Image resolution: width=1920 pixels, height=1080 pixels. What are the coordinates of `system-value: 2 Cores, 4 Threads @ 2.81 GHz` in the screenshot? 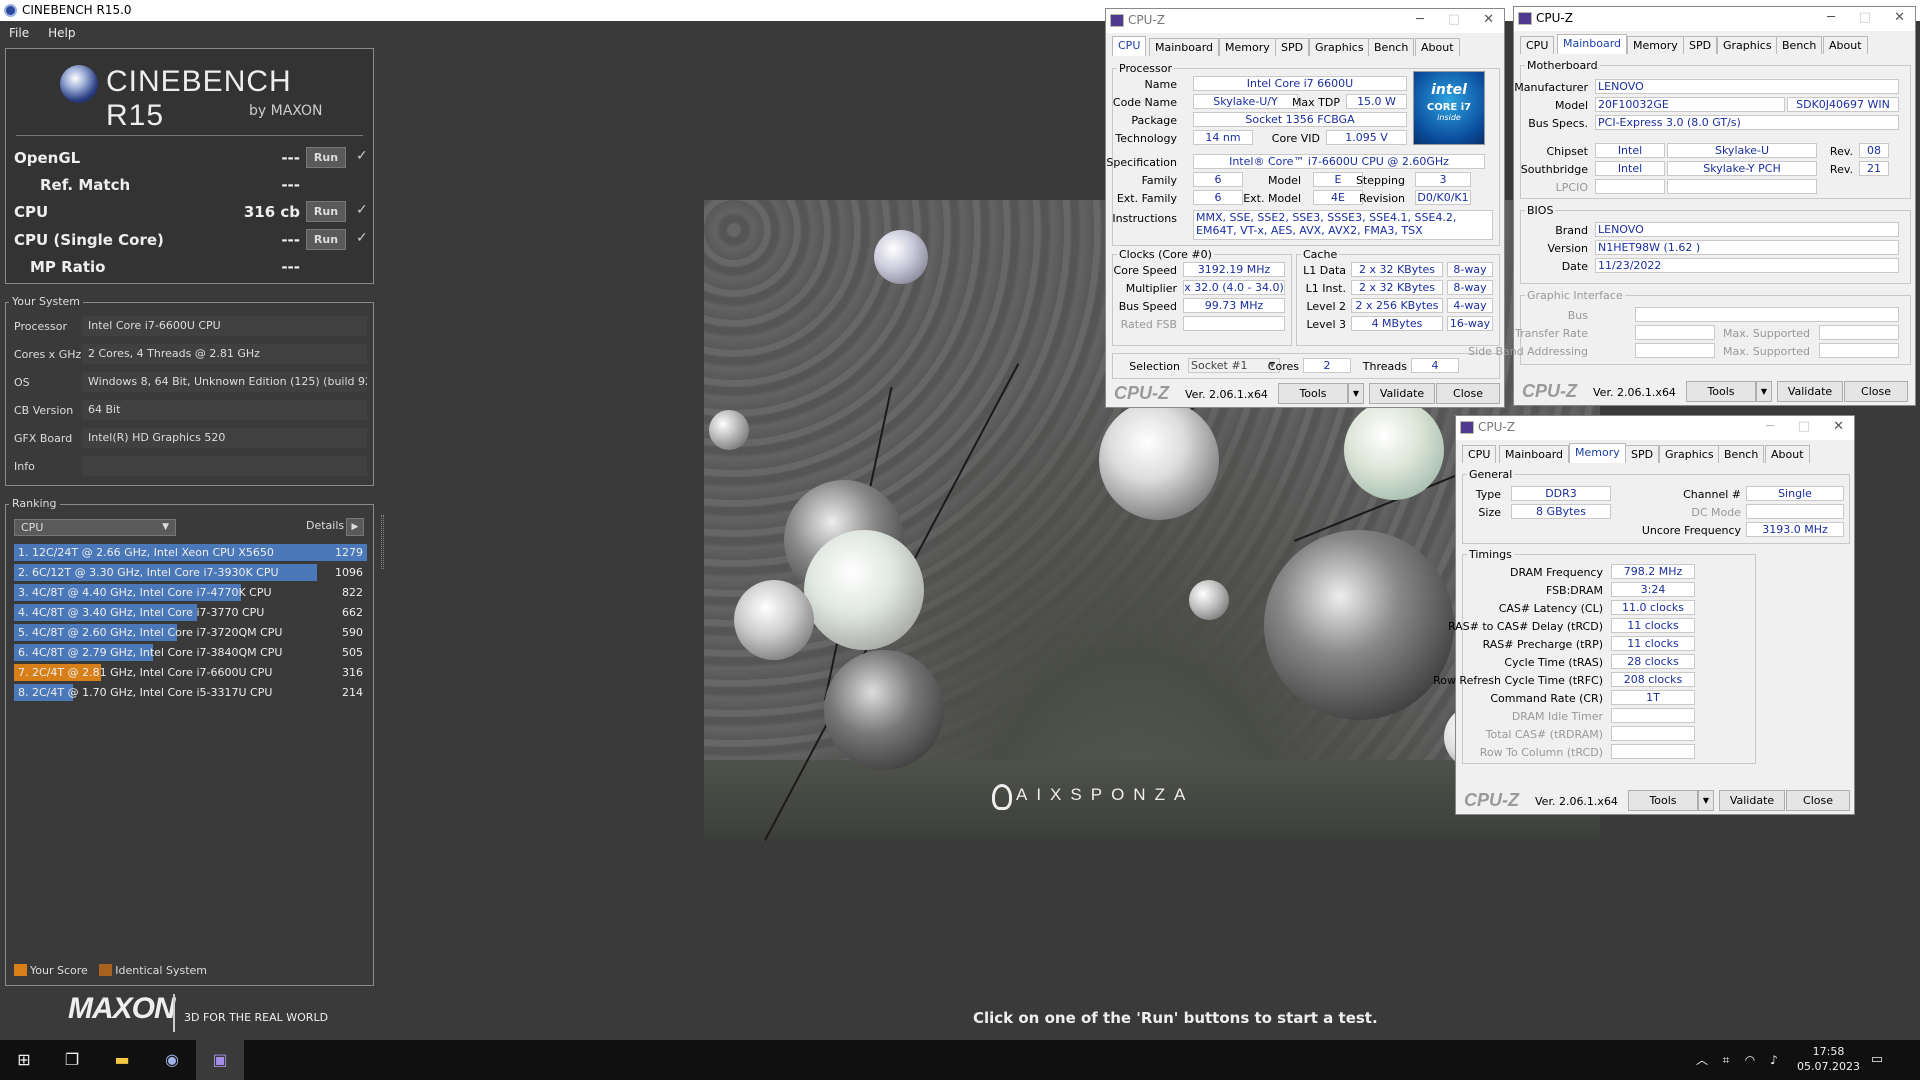 It's located at (224, 354).